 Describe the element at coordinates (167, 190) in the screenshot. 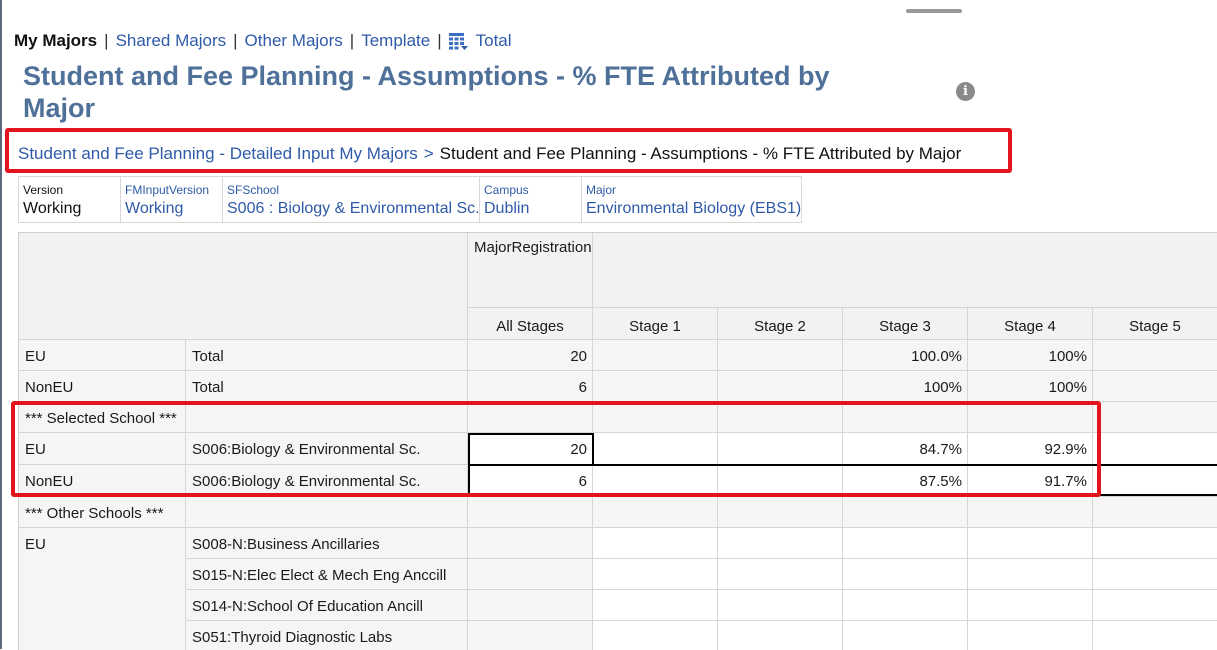

I see `pov-label: FMInputVersion` at that location.